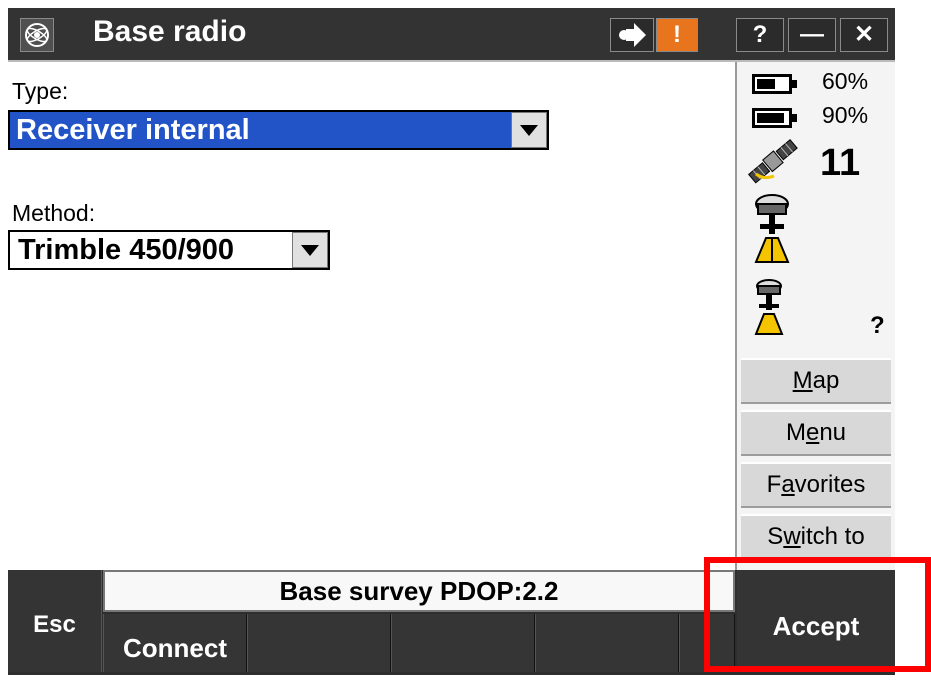 The width and height of the screenshot is (931, 682). Describe the element at coordinates (816, 381) in the screenshot. I see `map-button: Map` at that location.